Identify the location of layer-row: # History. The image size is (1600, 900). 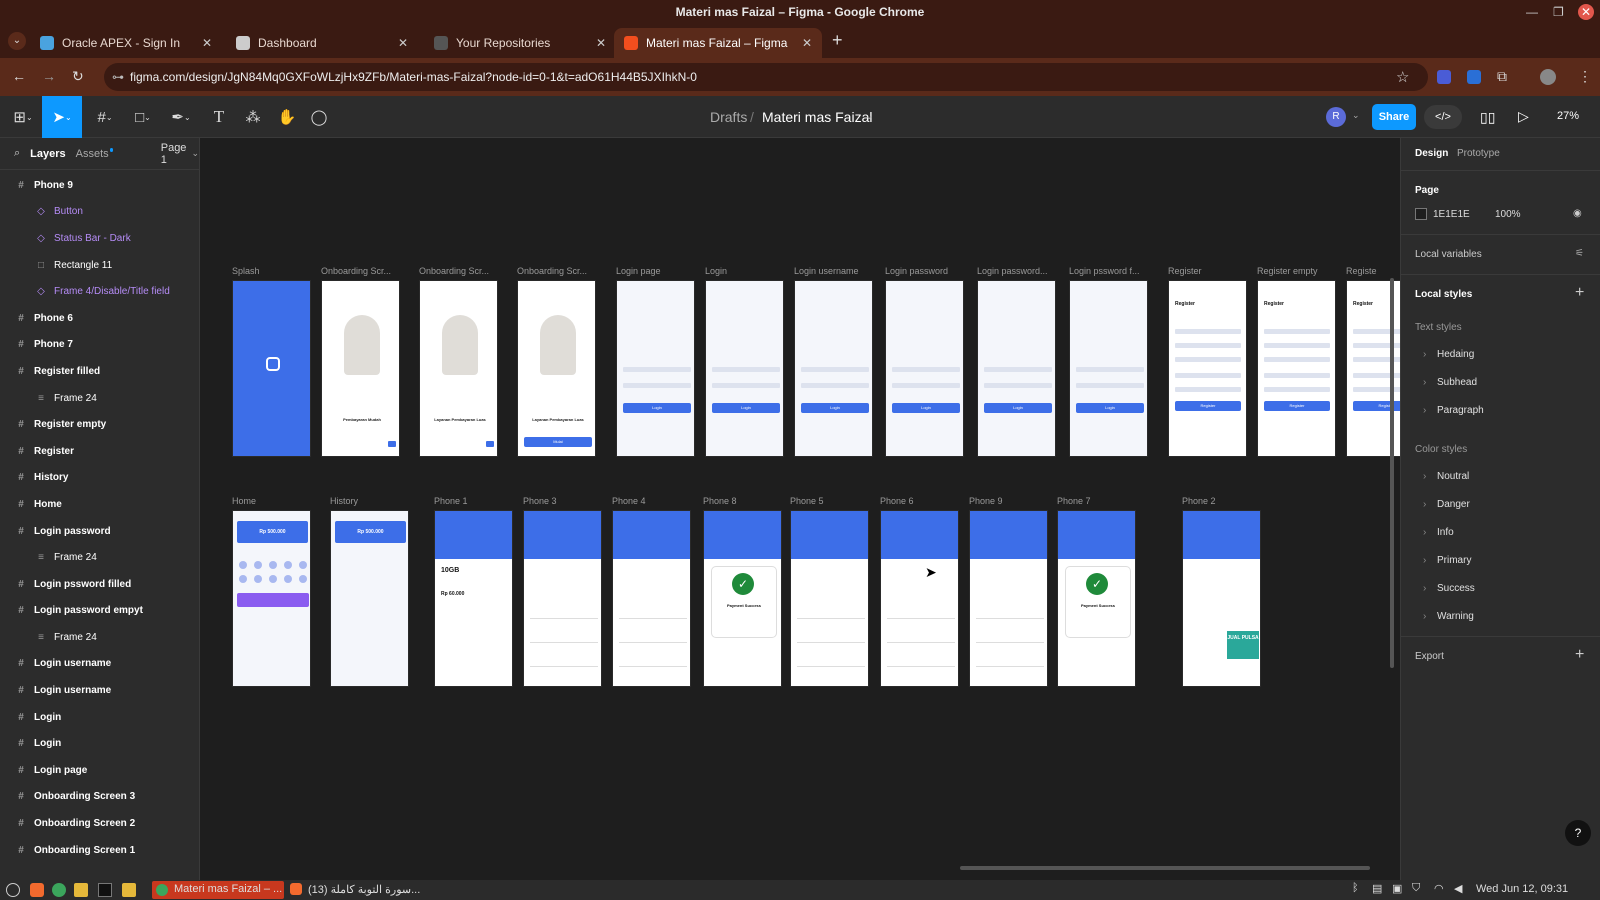
(99, 478).